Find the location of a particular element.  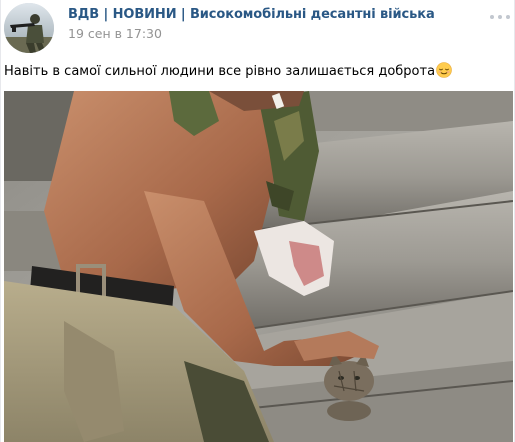

more-options-icon is located at coordinates (500, 17).